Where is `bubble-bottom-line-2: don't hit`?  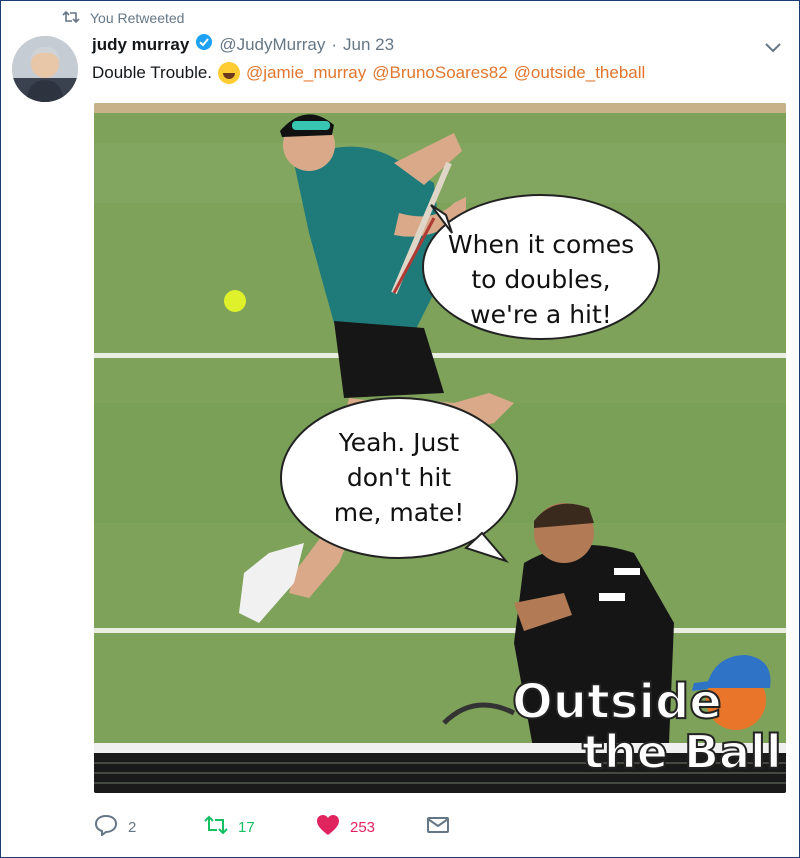
bubble-bottom-line-2: don't hit is located at coordinates (399, 477).